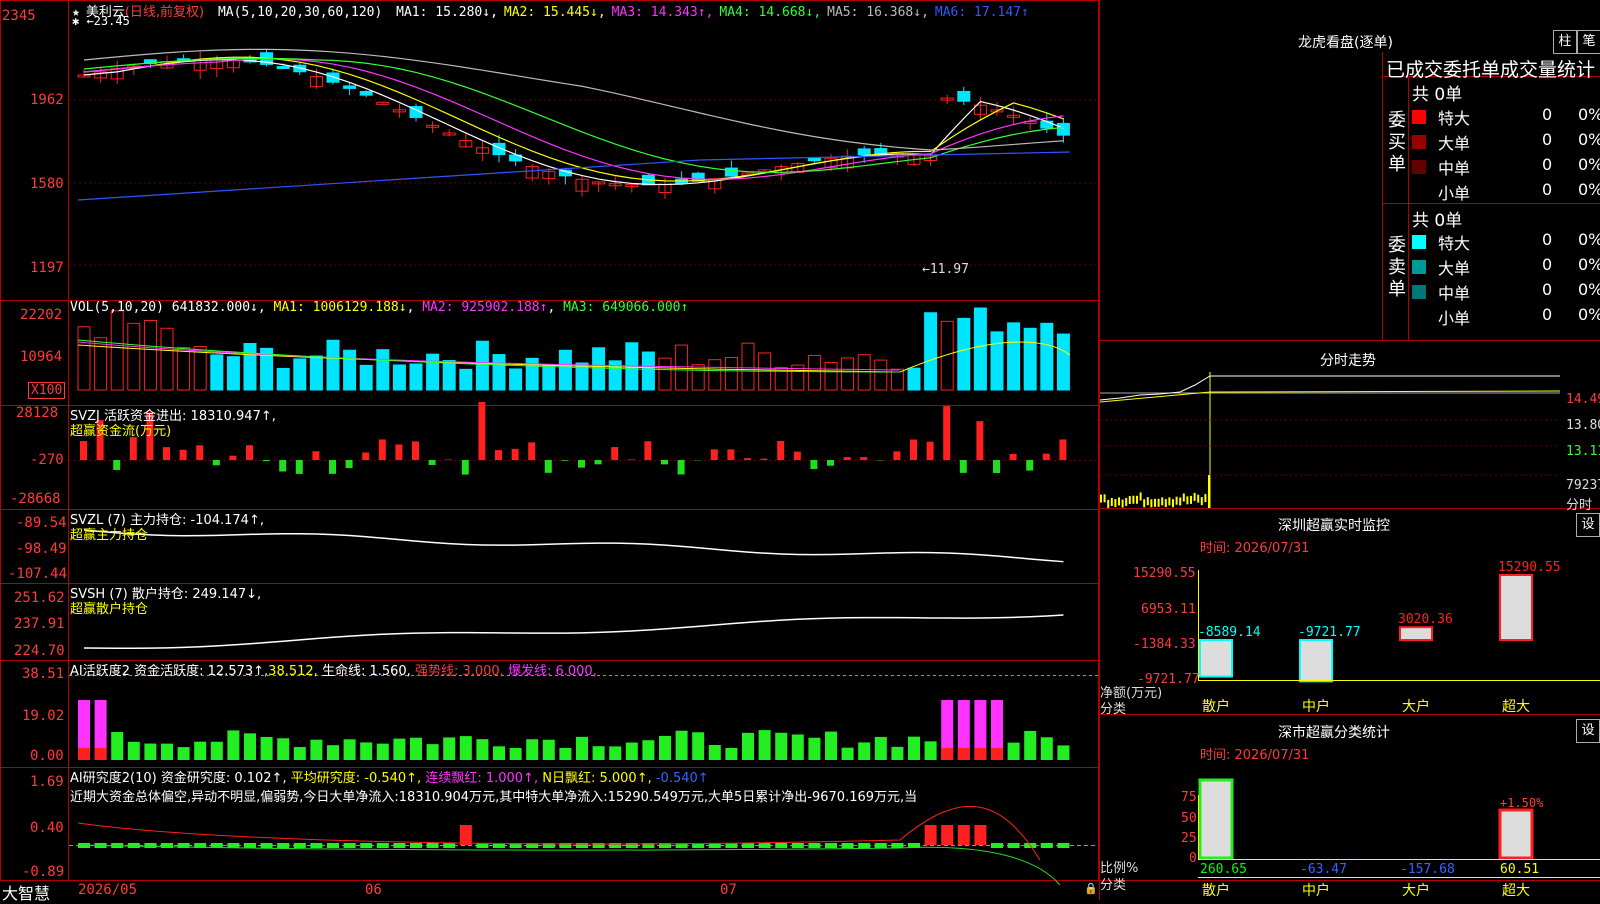  I want to click on sz-bar-label-0: -8589.14, so click(1229, 632).